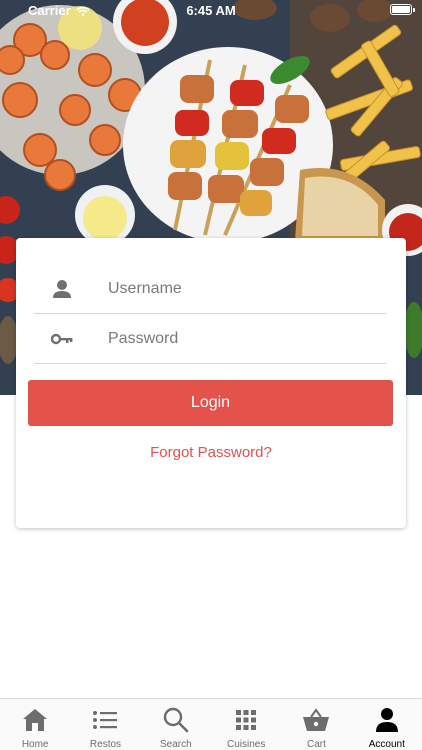 Image resolution: width=422 pixels, height=750 pixels. I want to click on tab-cart: Cart, so click(316, 724).